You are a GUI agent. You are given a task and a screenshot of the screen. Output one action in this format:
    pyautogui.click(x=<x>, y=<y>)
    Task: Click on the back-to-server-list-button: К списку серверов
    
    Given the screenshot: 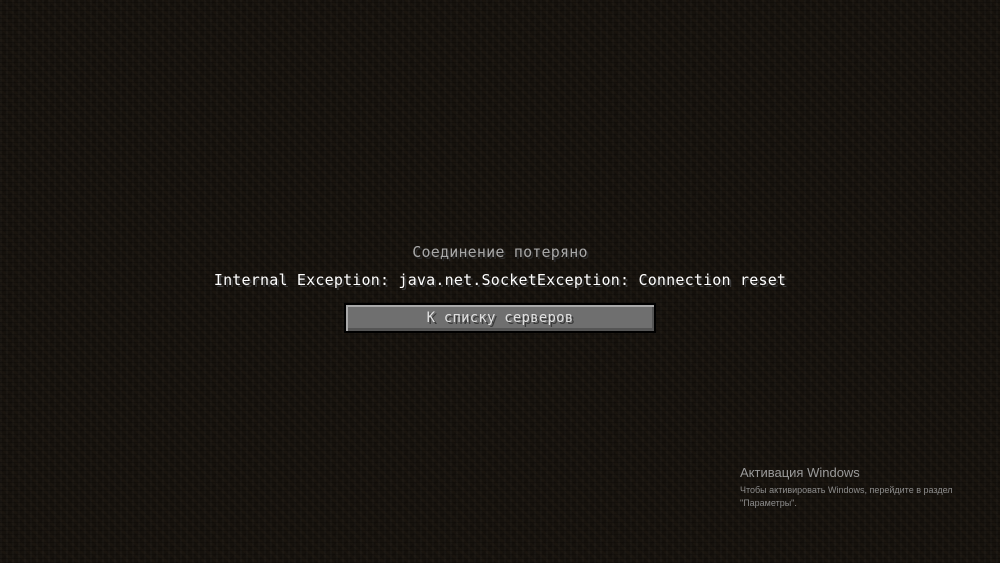 What is the action you would take?
    pyautogui.click(x=500, y=318)
    